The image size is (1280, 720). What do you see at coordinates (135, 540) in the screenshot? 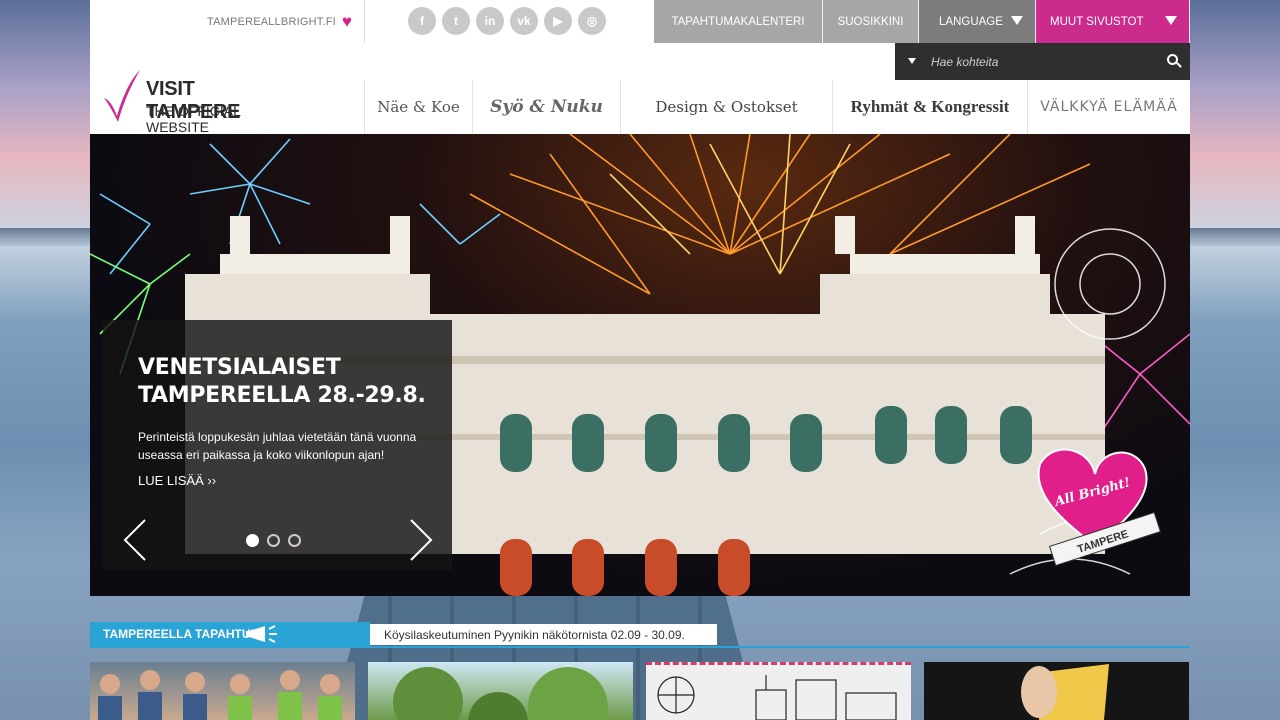
I see `chevron-left-icon` at bounding box center [135, 540].